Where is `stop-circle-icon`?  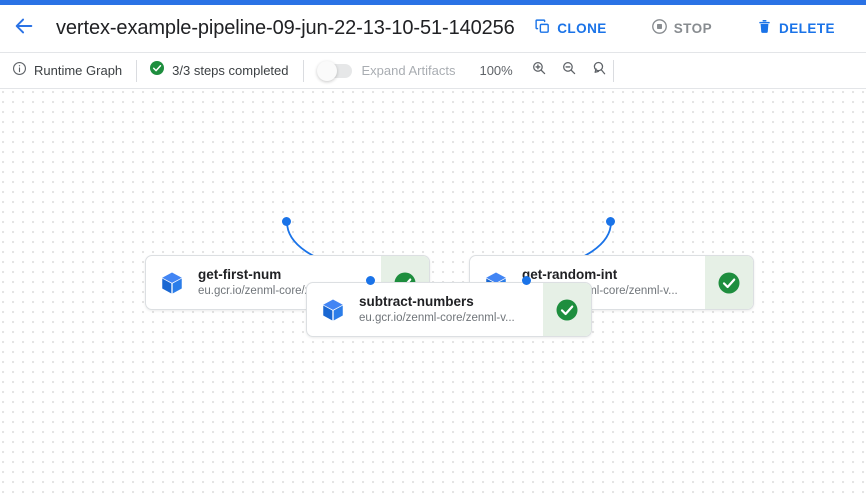
stop-circle-icon is located at coordinates (659, 29).